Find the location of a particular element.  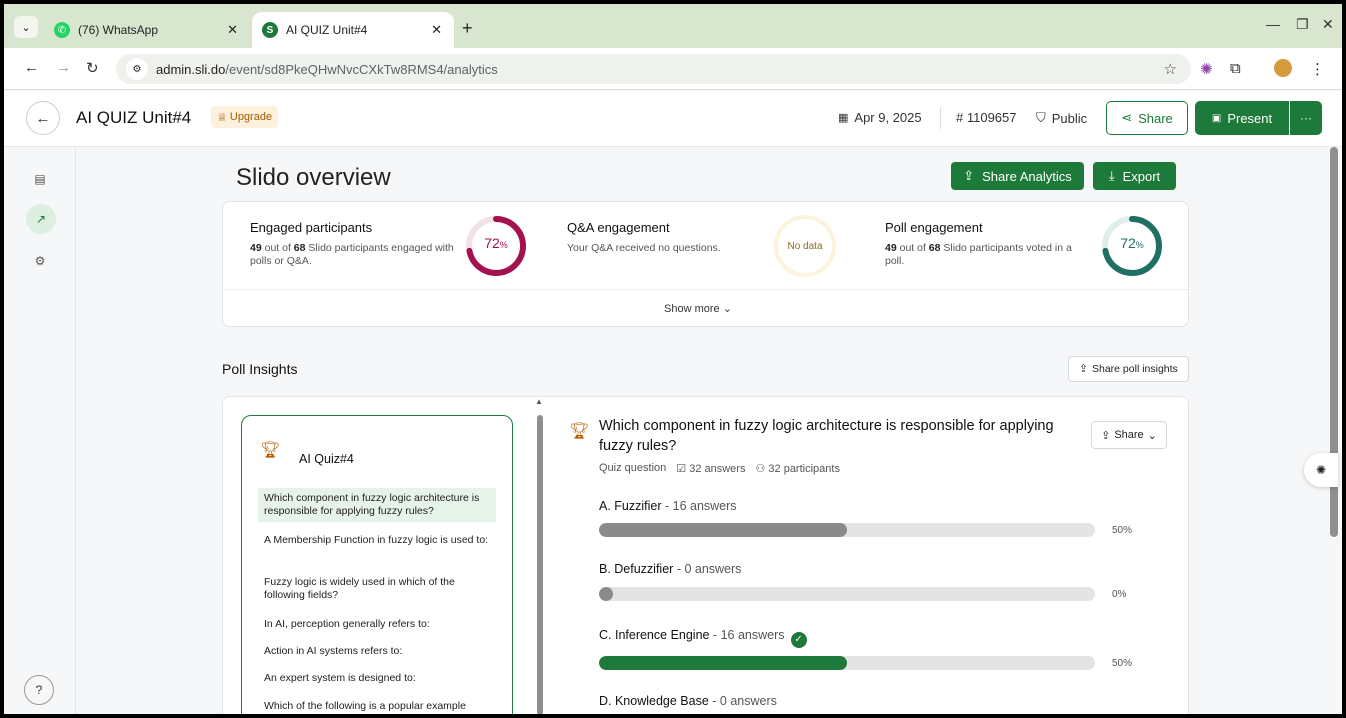

event-date-text: Apr 9, 2025 is located at coordinates (888, 117).